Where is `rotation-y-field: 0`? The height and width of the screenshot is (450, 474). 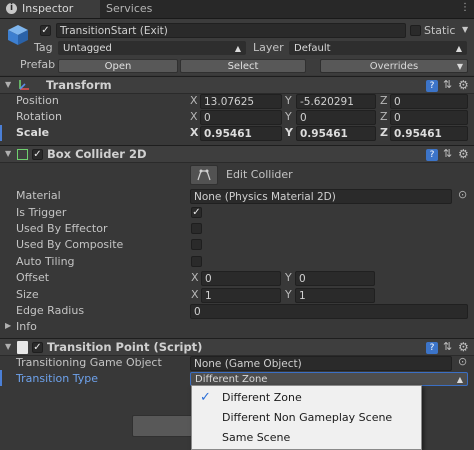 rotation-y-field: 0 is located at coordinates (336, 117).